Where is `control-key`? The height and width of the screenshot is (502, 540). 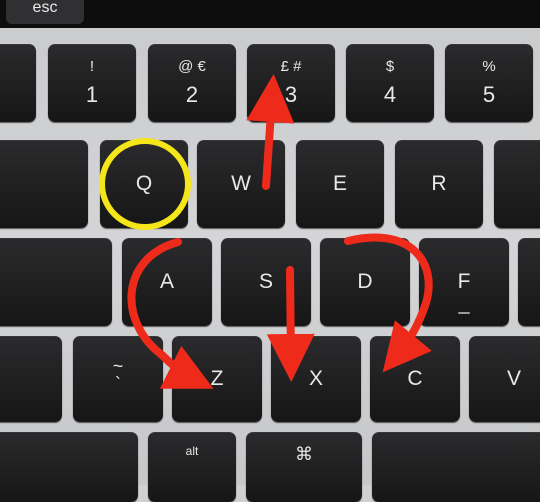 control-key is located at coordinates (69, 467).